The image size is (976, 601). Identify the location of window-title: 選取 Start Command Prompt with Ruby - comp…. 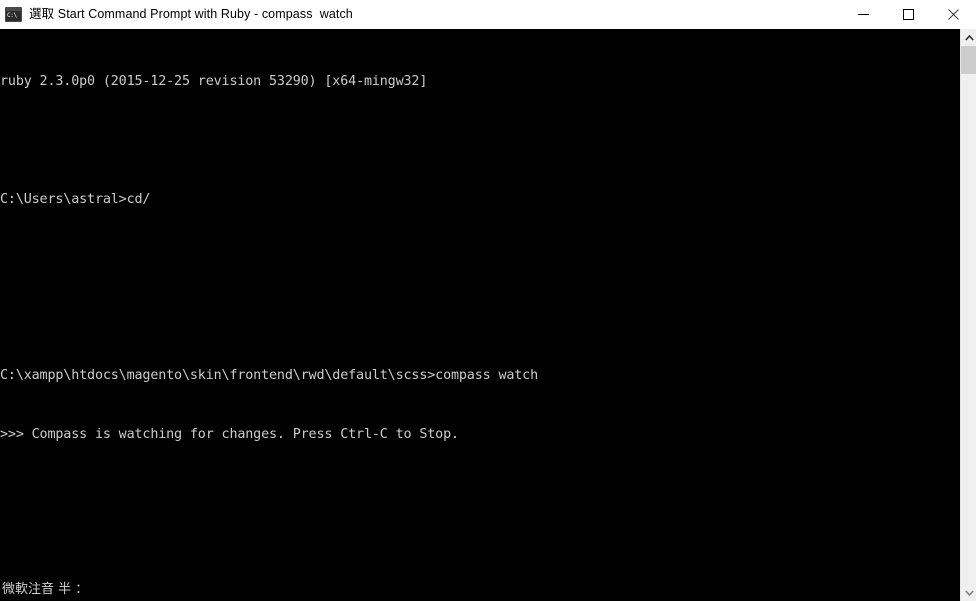
(191, 14).